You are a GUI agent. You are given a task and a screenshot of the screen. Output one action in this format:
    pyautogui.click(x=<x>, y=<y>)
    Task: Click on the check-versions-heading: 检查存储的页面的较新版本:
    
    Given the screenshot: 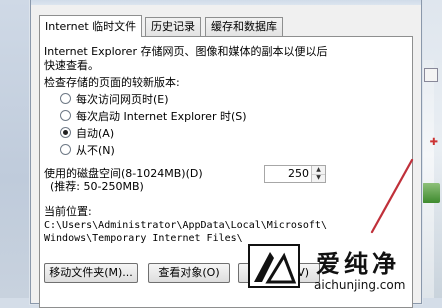 What is the action you would take?
    pyautogui.click(x=112, y=82)
    